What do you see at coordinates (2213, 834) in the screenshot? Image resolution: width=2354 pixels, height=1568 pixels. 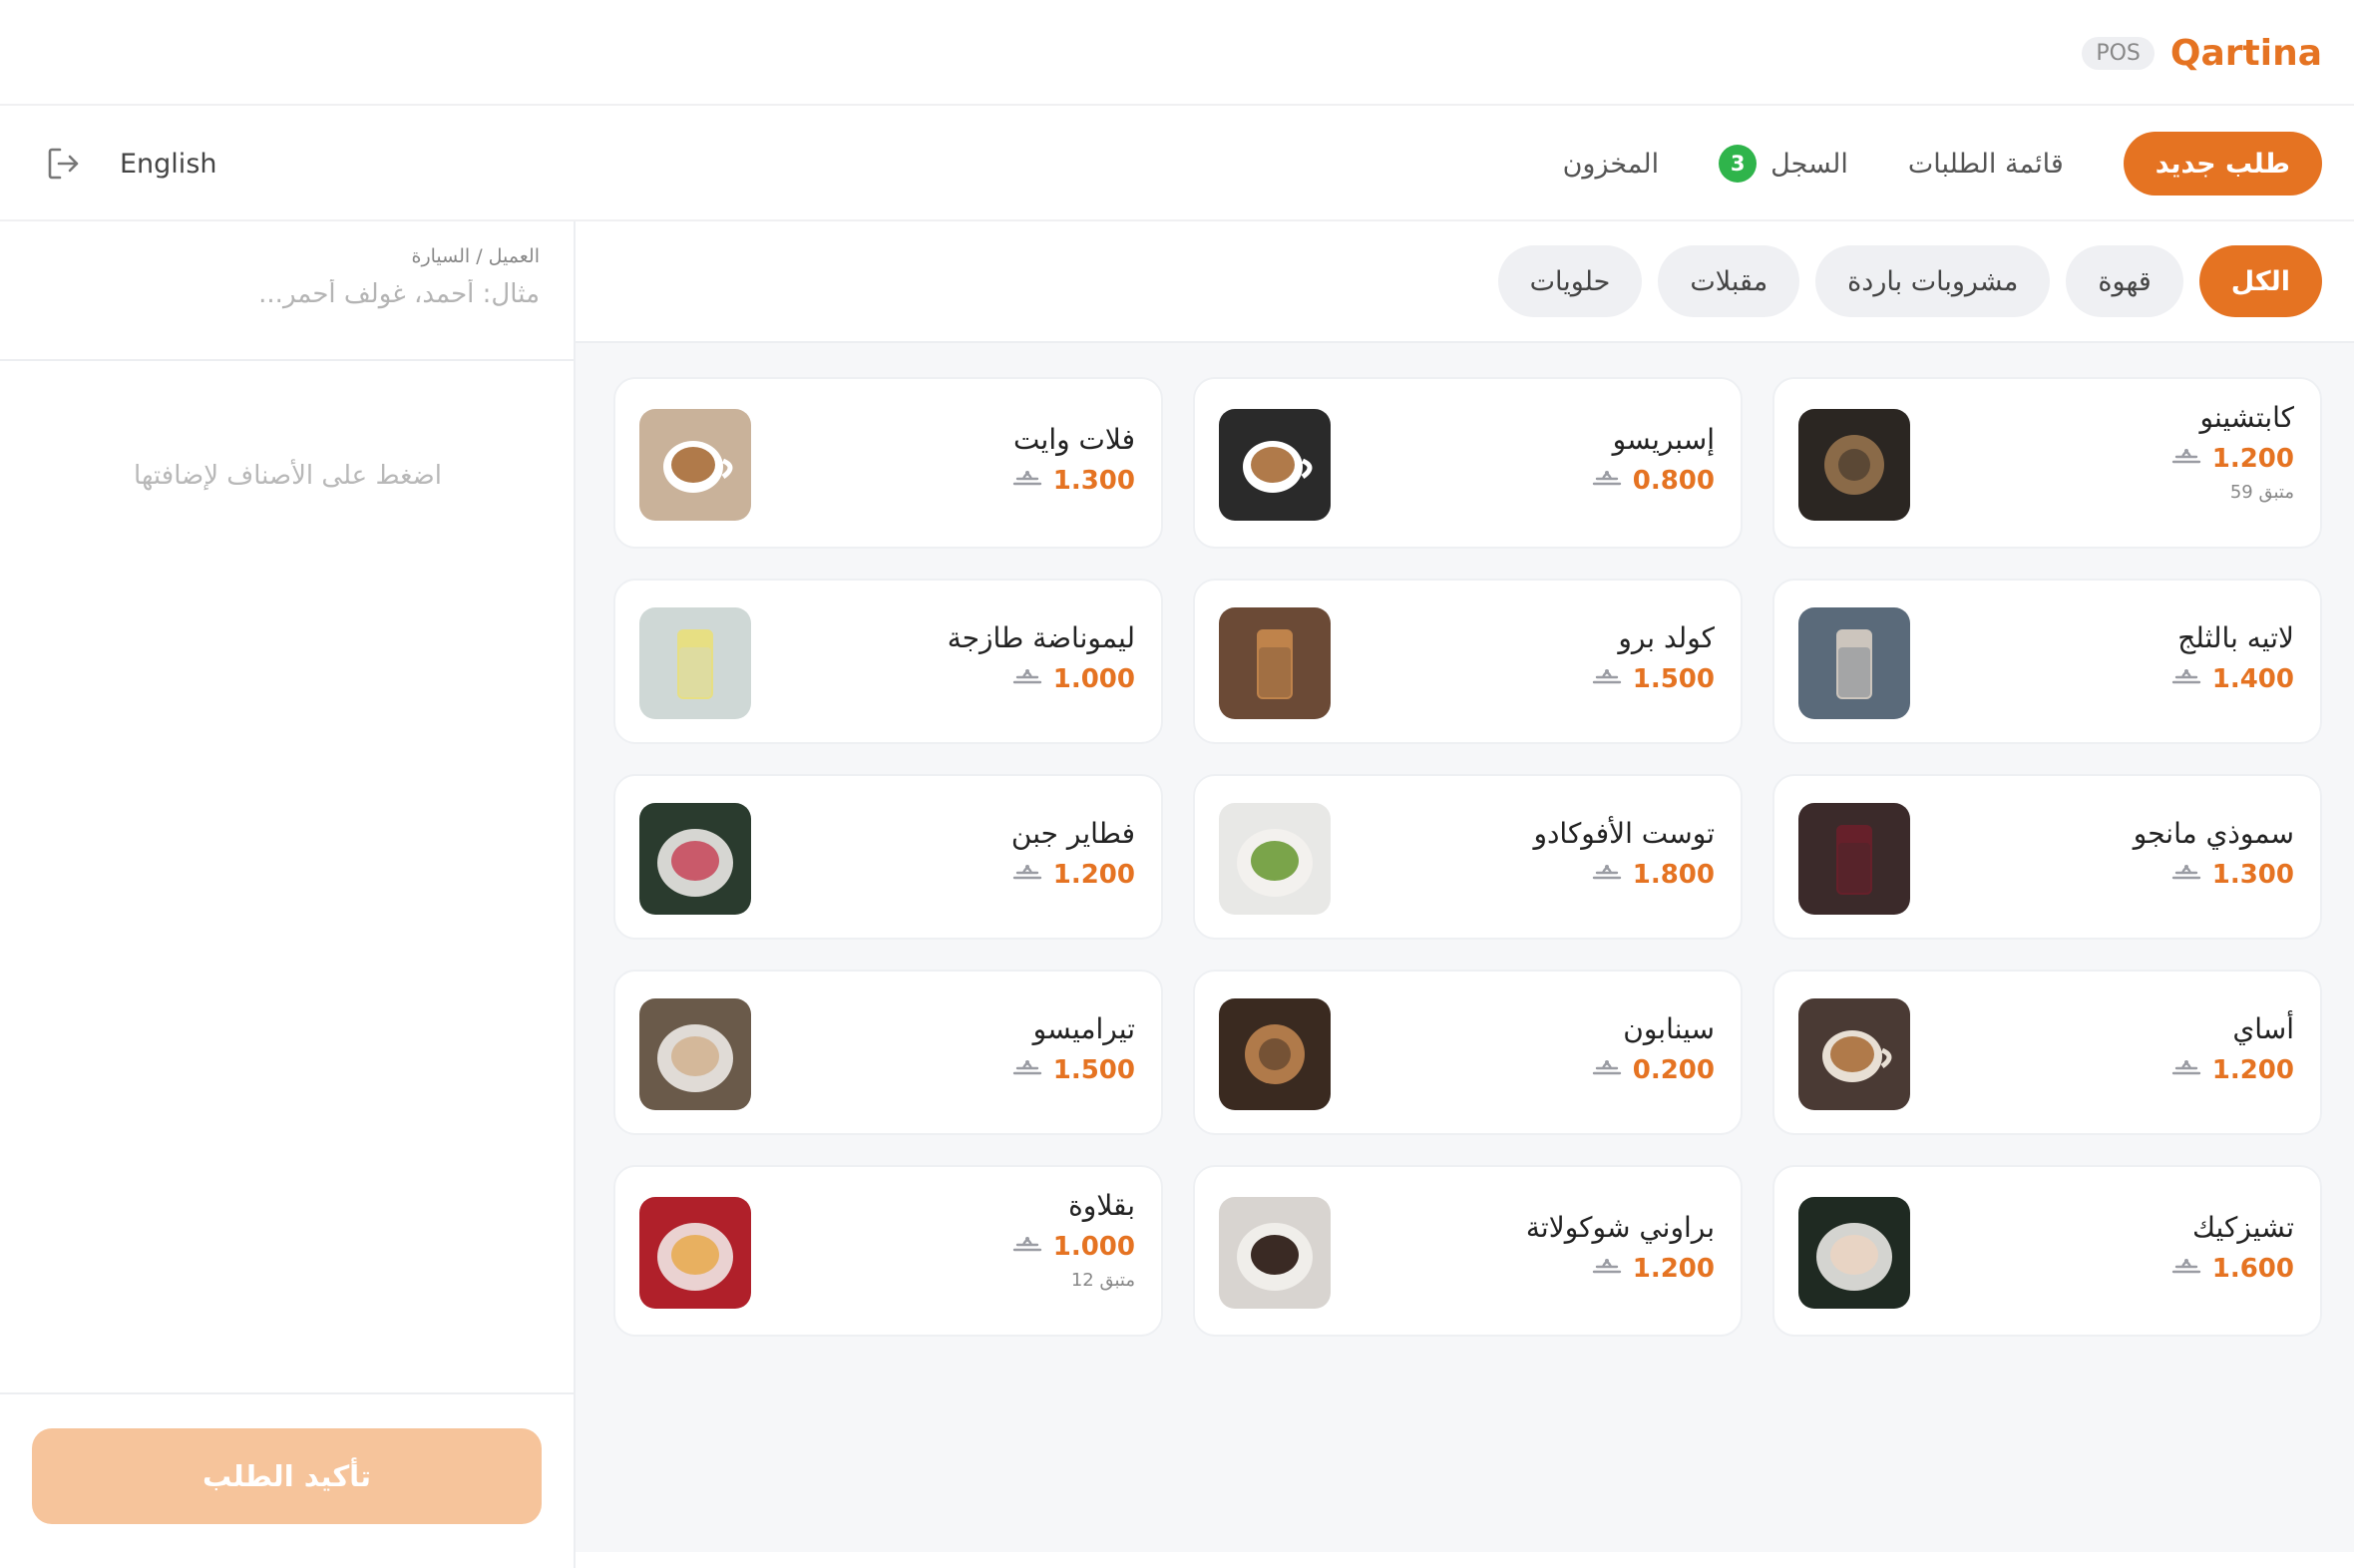 I see `product-name: سموذي مانجو` at bounding box center [2213, 834].